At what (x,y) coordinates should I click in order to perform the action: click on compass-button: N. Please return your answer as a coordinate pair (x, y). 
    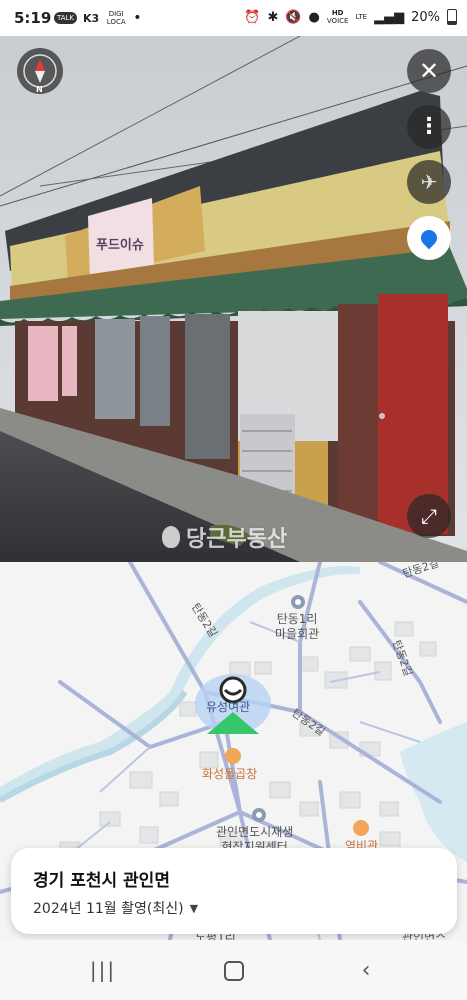
    Looking at the image, I should click on (40, 71).